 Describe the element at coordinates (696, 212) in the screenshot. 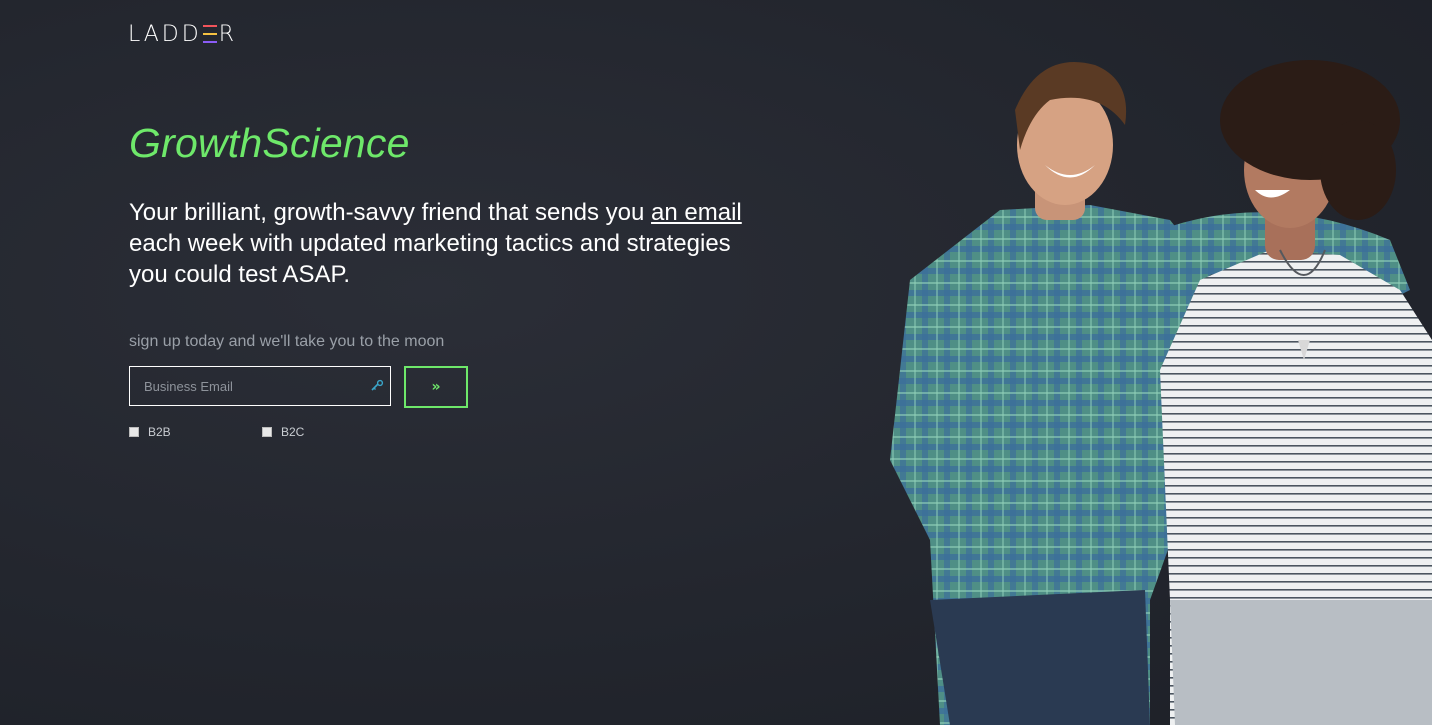

I see `email-link: an email` at that location.